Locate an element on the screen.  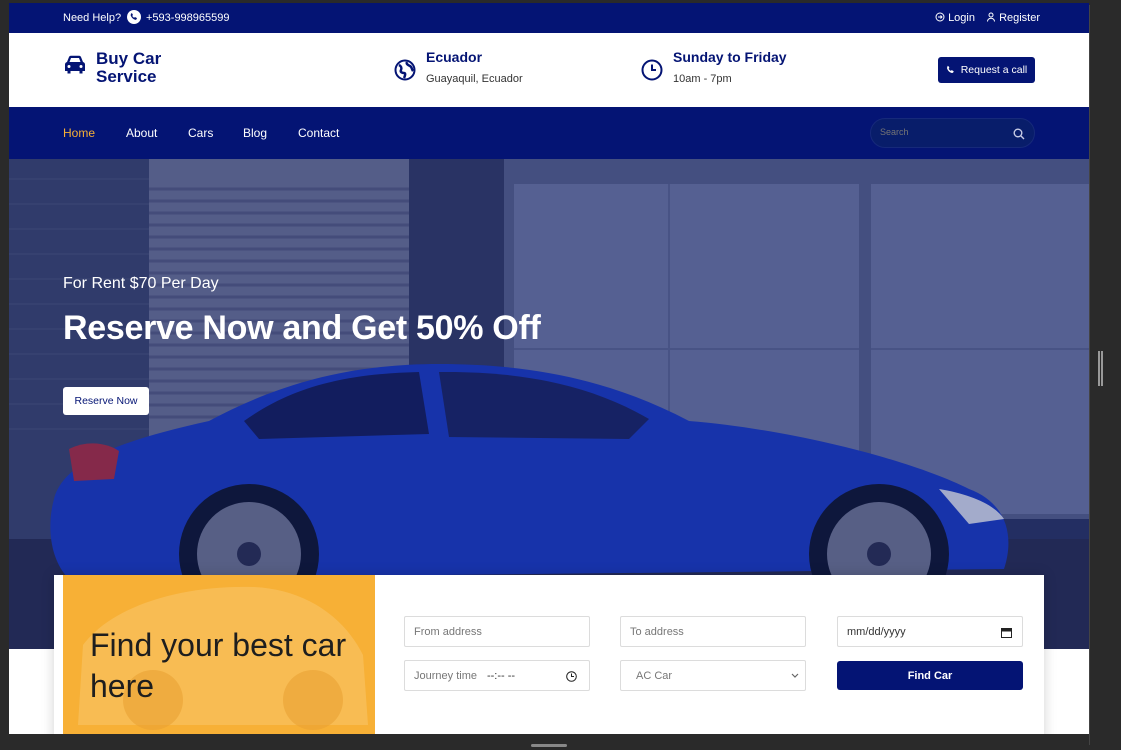
car-icon is located at coordinates (75, 66).